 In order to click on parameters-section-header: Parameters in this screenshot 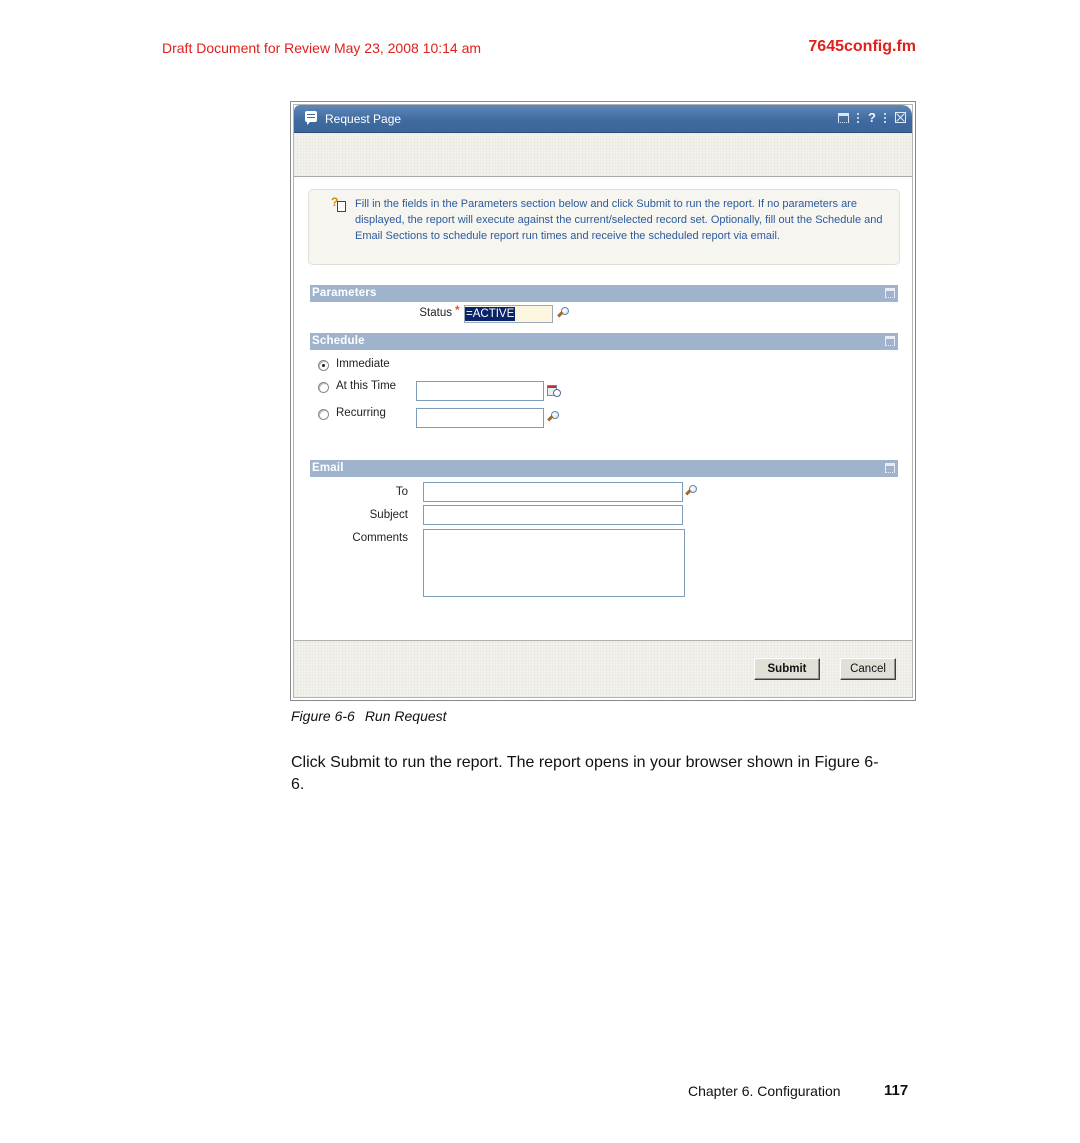, I will do `click(604, 293)`.